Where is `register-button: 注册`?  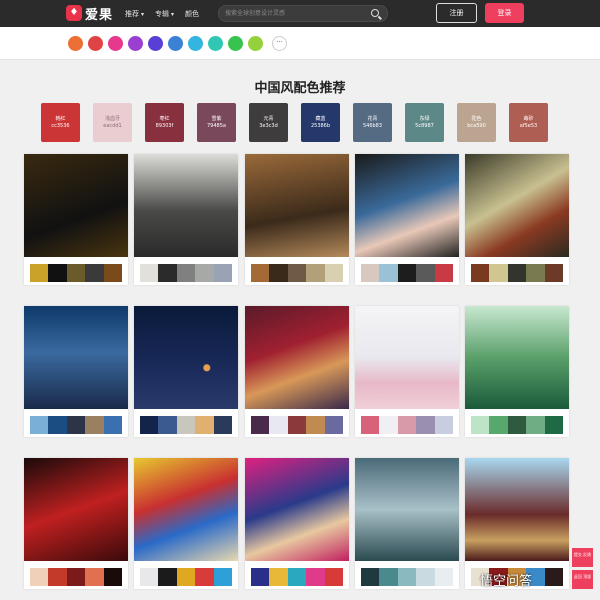
register-button: 注册 is located at coordinates (456, 13).